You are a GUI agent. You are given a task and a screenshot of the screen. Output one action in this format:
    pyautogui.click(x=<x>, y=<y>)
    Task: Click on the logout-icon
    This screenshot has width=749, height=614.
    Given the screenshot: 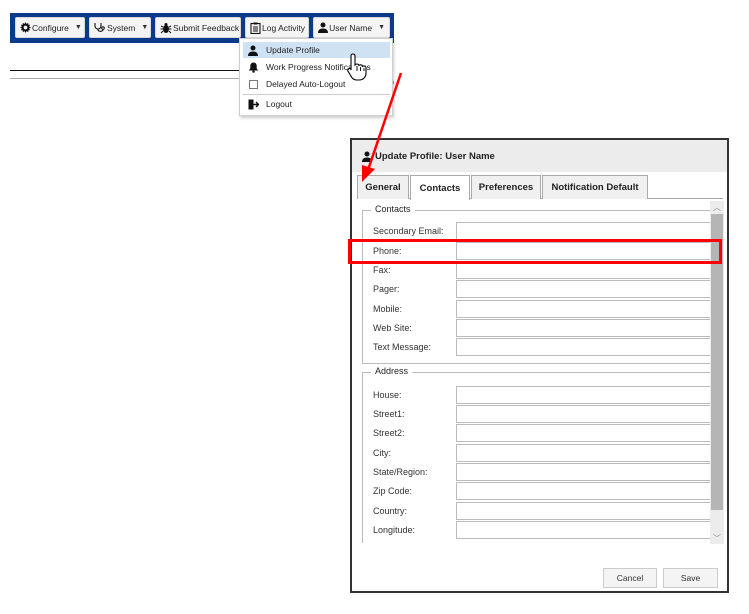 What is the action you would take?
    pyautogui.click(x=253, y=104)
    